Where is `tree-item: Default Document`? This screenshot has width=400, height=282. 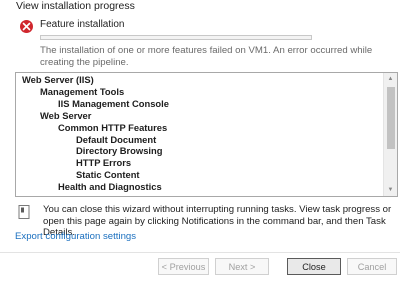
tree-item: Default Document is located at coordinates (116, 139).